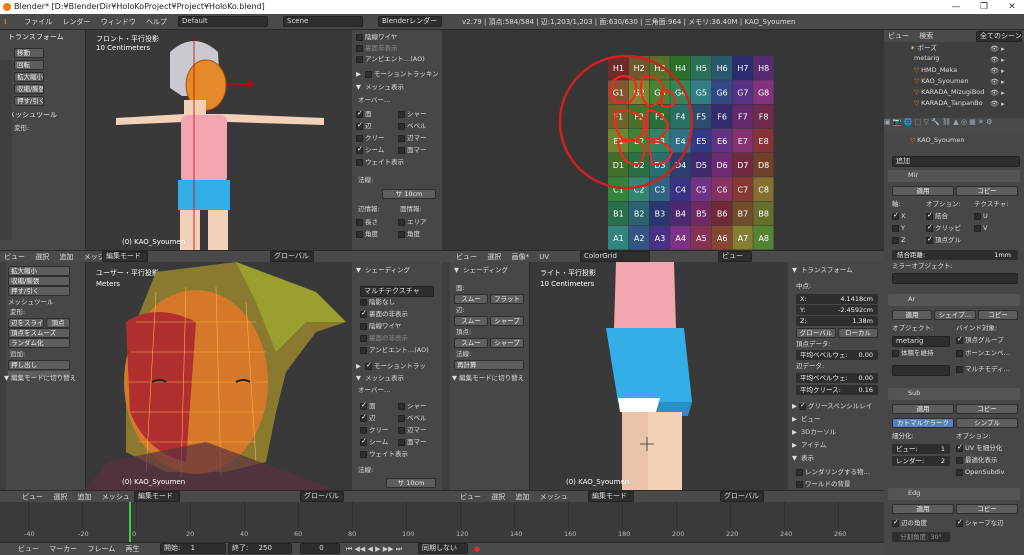 This screenshot has height=555, width=1024. I want to click on bl-edges-checkbox, so click(363, 417).